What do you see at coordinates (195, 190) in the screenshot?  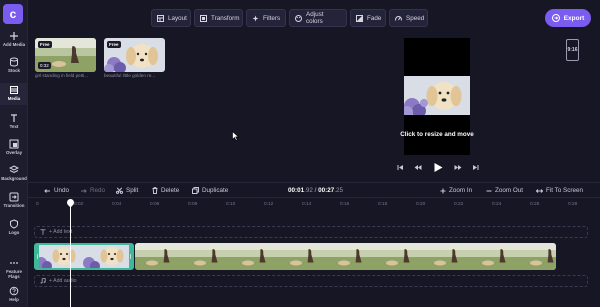 I see `duplicate-icon` at bounding box center [195, 190].